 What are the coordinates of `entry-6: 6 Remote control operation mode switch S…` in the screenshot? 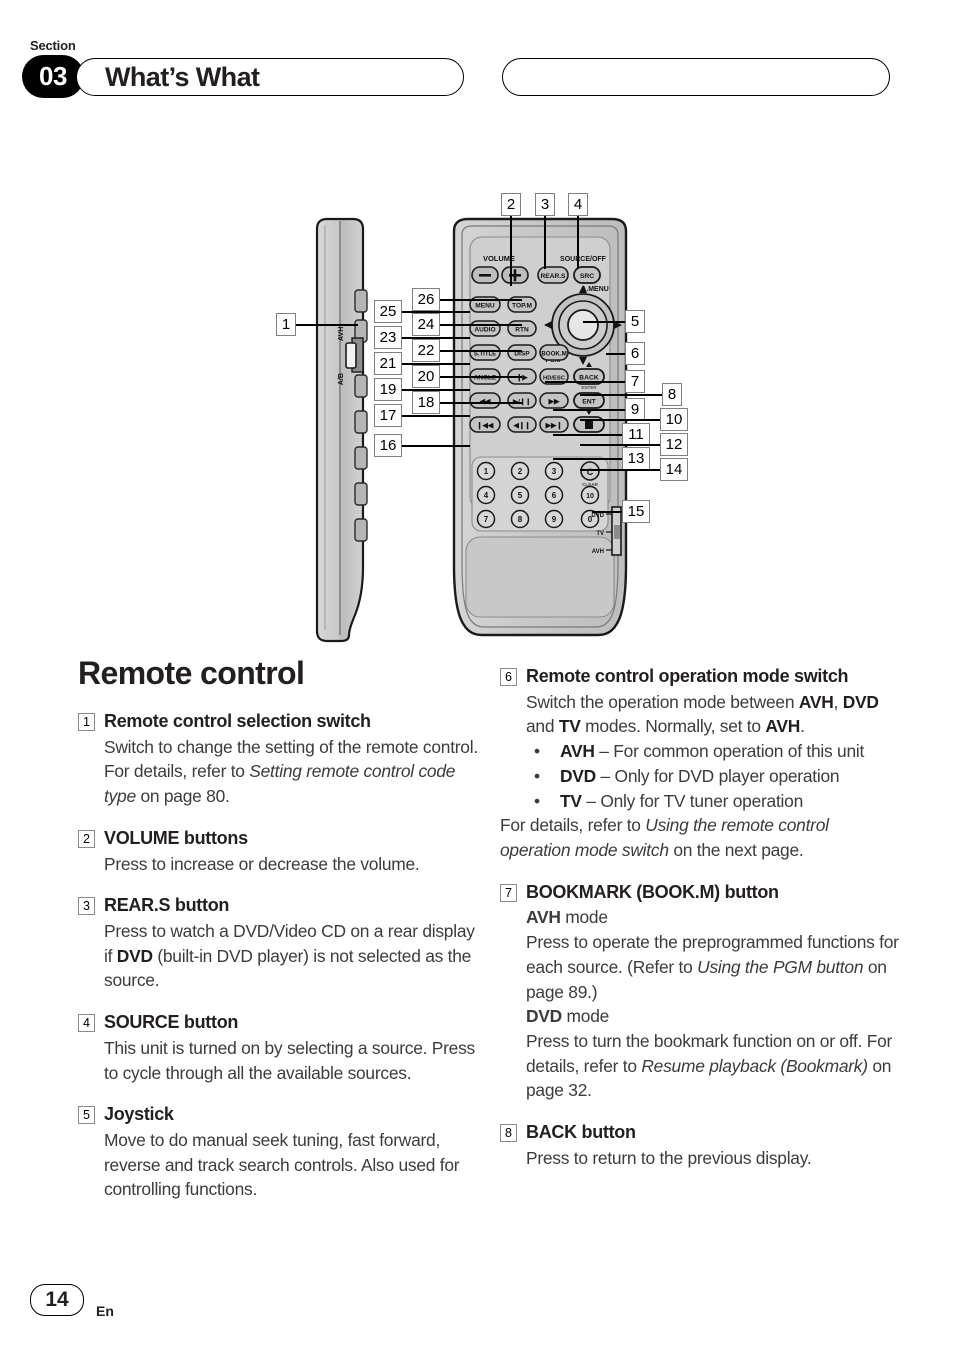 It's located at (700, 764).